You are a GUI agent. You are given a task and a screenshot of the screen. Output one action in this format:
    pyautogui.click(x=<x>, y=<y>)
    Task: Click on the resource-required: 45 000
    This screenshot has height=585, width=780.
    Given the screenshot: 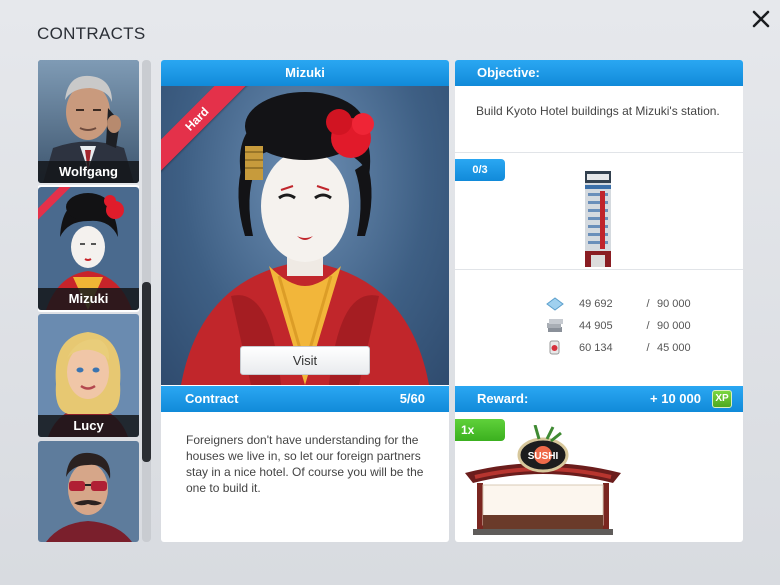 What is the action you would take?
    pyautogui.click(x=674, y=348)
    